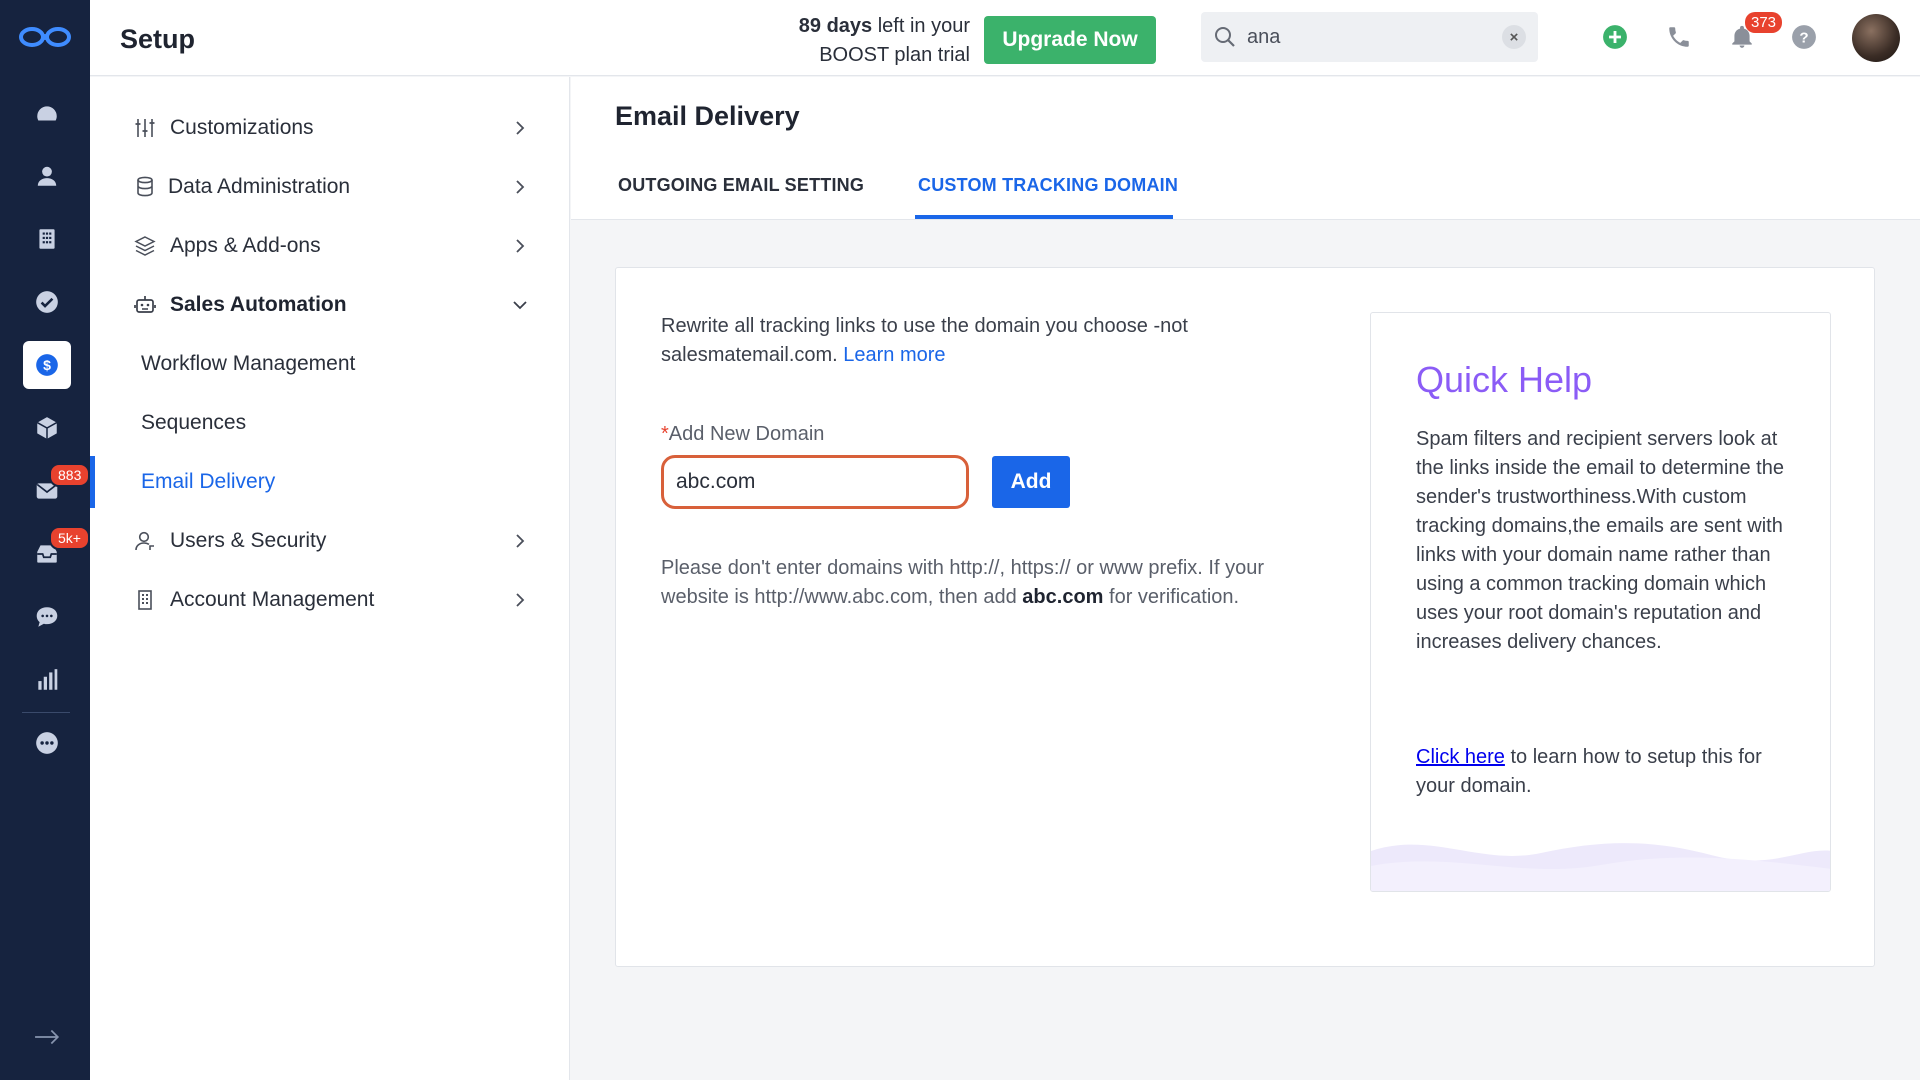 The image size is (1920, 1080). I want to click on rail-chat, so click(47, 617).